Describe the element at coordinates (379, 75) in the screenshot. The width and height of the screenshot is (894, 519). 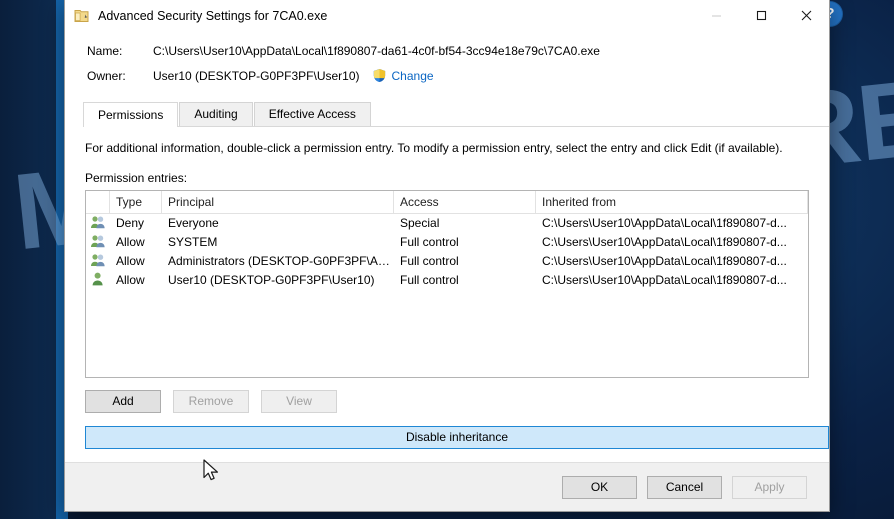
I see `uac-shield-icon` at that location.